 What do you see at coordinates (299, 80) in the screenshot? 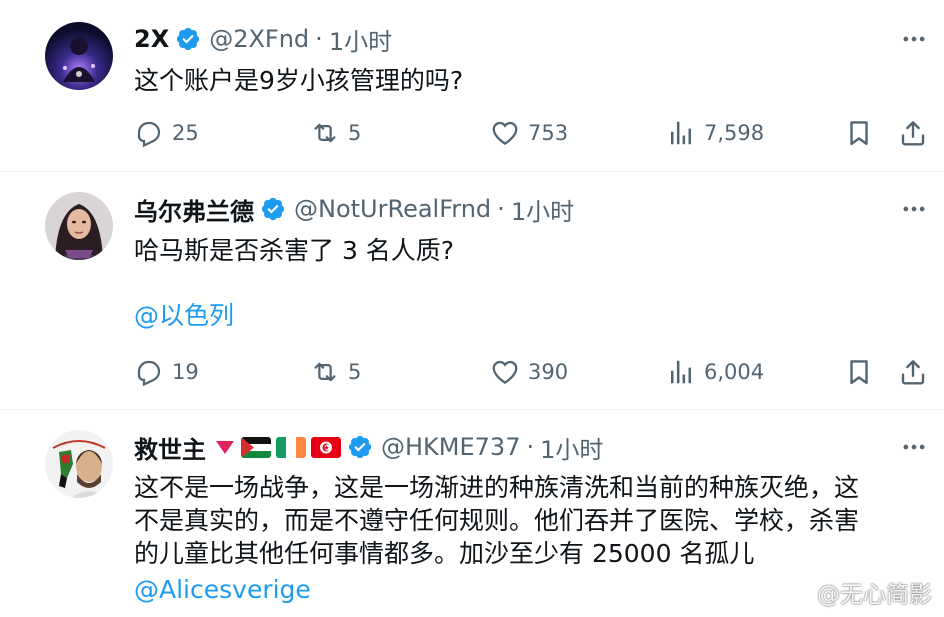
I see `tweet-text: 这个账户是9岁小孩管理的吗?` at bounding box center [299, 80].